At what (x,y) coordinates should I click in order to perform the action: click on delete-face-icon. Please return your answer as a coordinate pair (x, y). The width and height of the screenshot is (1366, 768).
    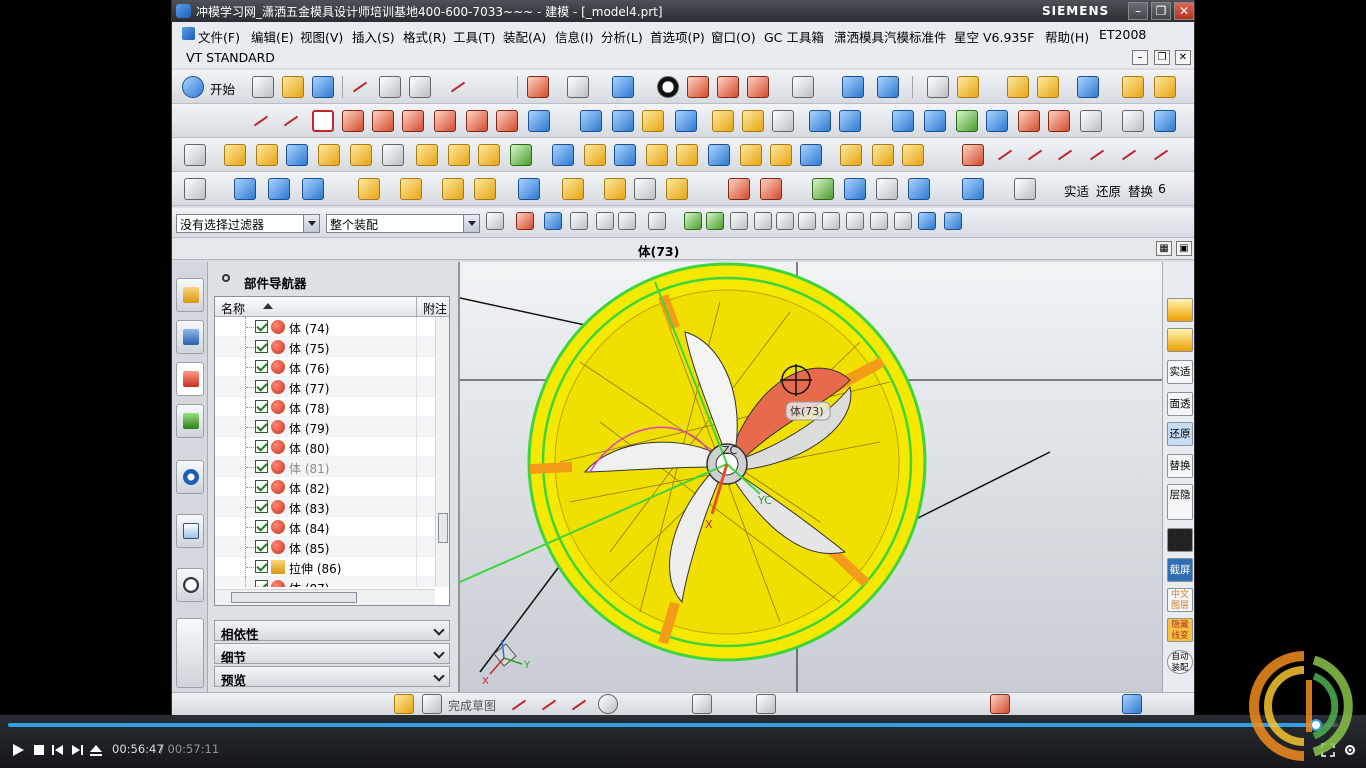
    Looking at the image, I should click on (783, 121).